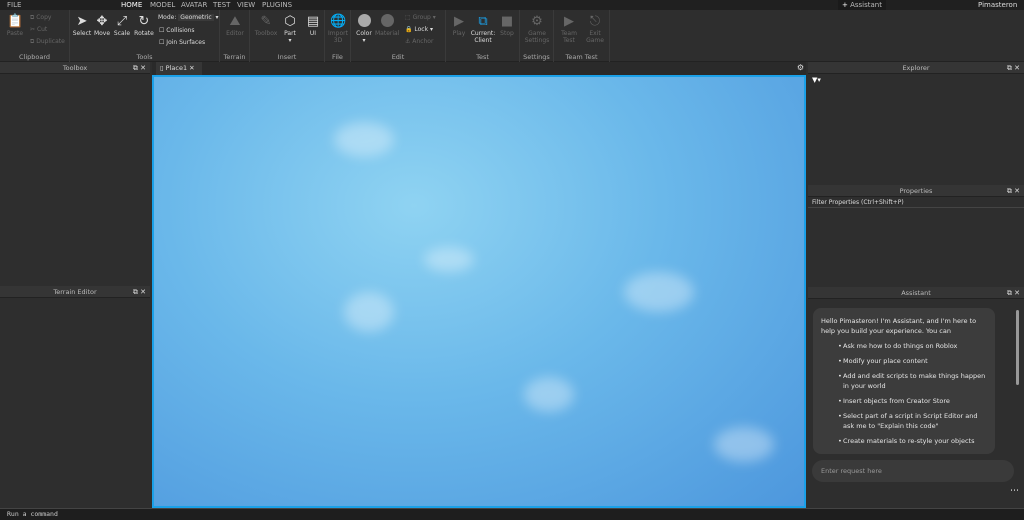  Describe the element at coordinates (483, 21) in the screenshot. I see `client-icon: ⧉` at that location.